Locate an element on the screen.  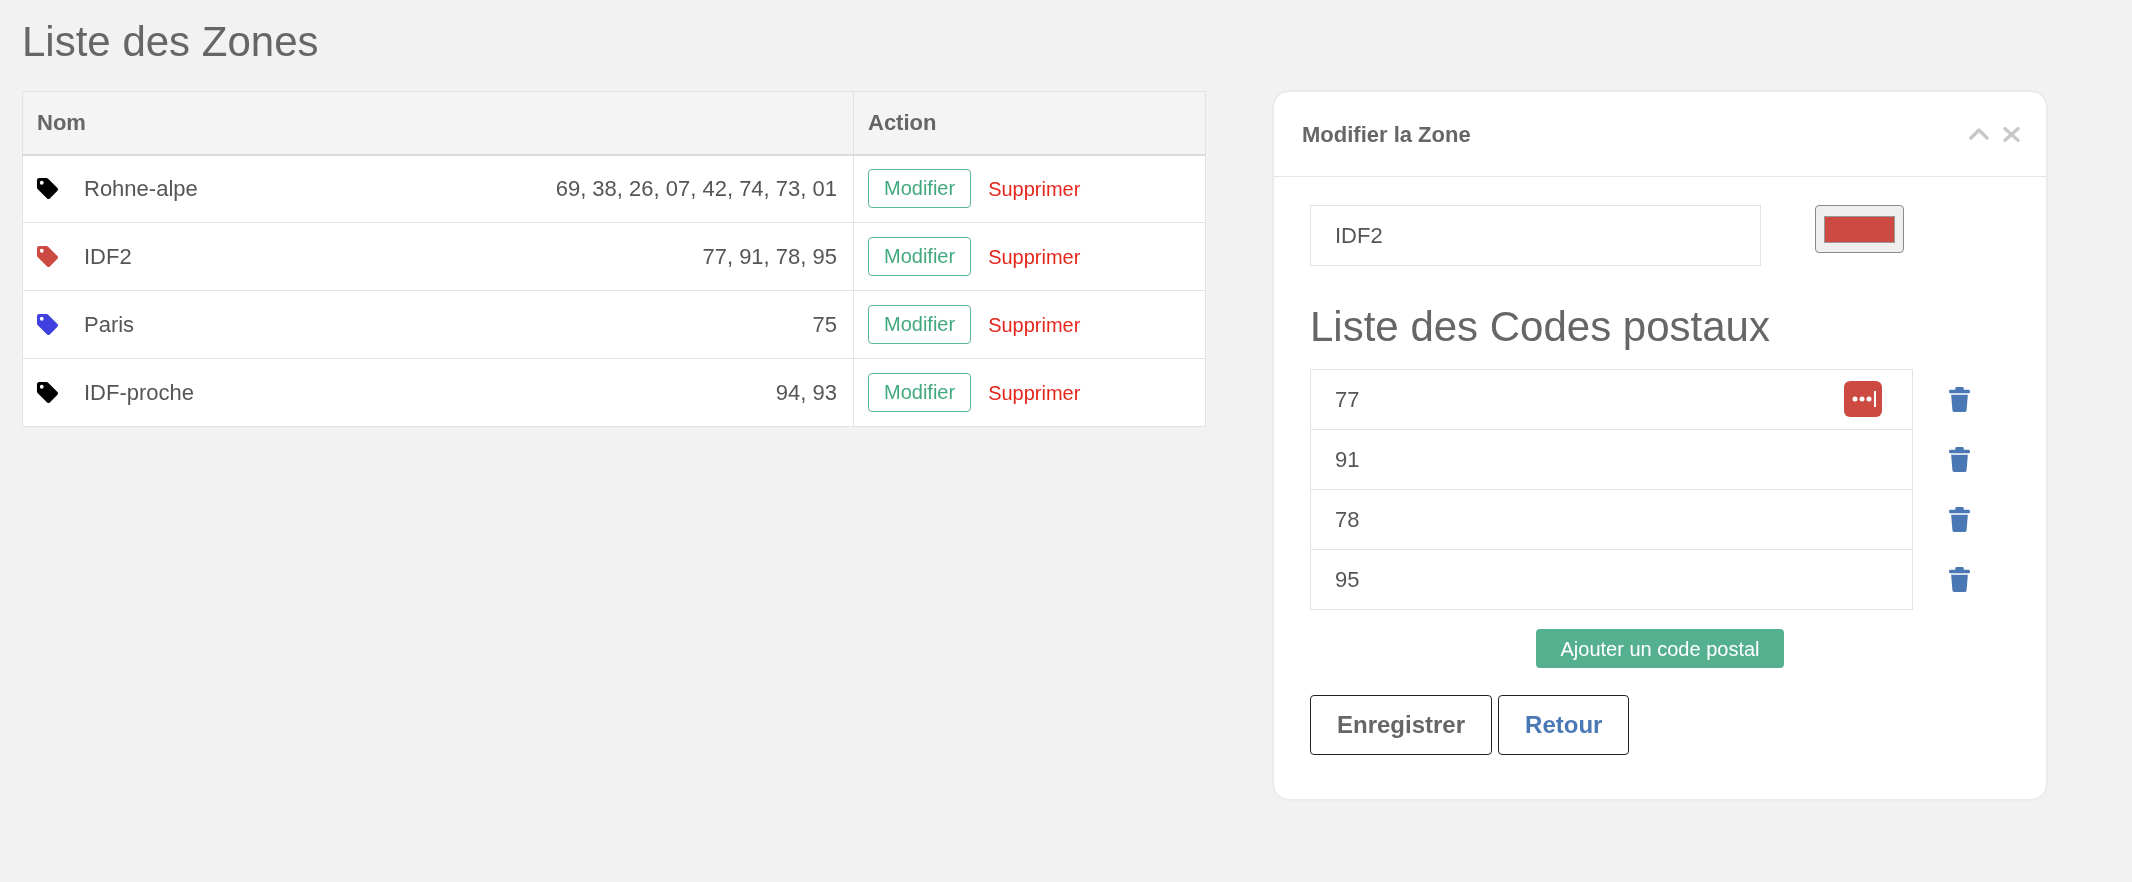
panel-title: Modifier la Zone is located at coordinates (1386, 134).